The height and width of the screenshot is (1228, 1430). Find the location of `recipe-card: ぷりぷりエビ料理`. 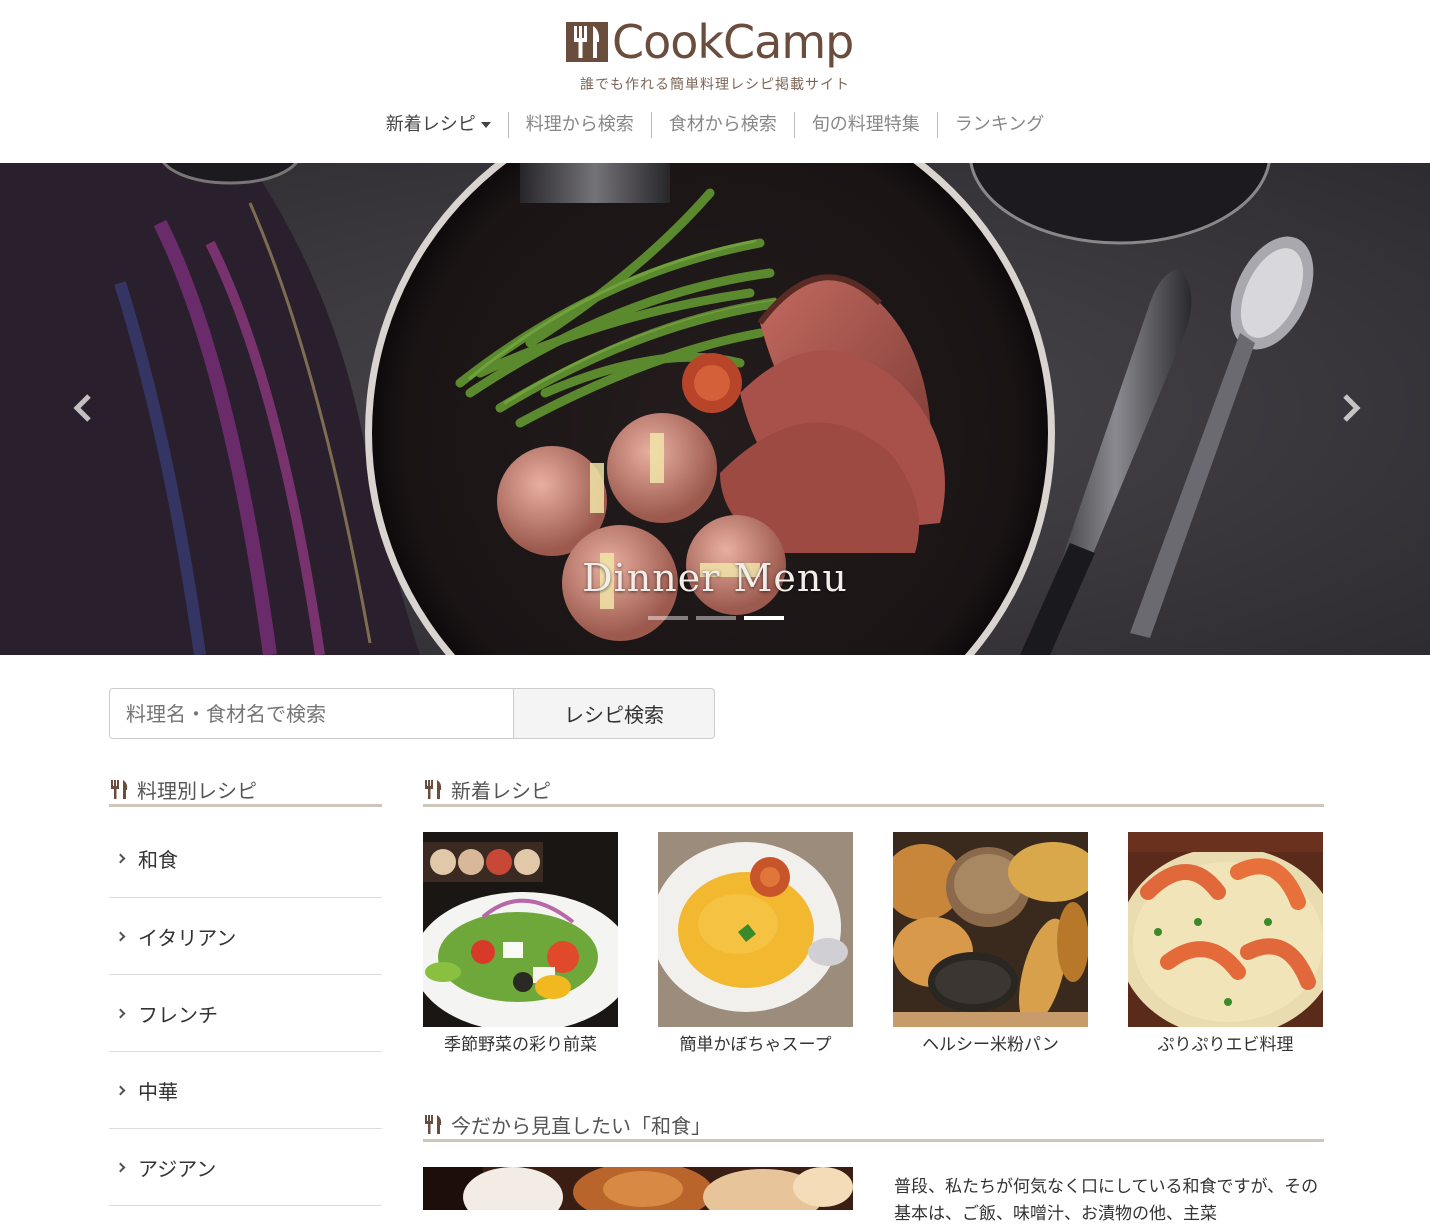

recipe-card: ぷりぷりエビ料理 is located at coordinates (1225, 943).